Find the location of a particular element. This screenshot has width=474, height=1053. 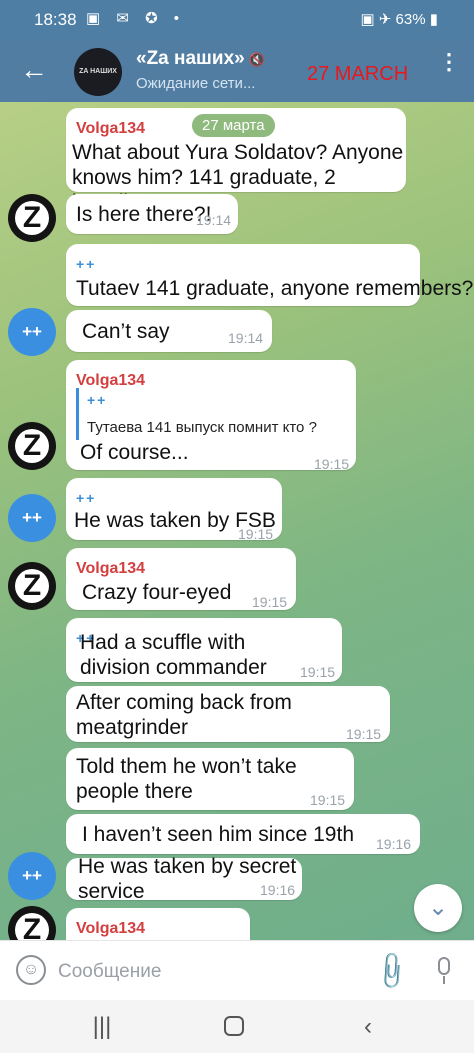

message-bubble: He was taken by secret service 19:16 is located at coordinates (184, 879).